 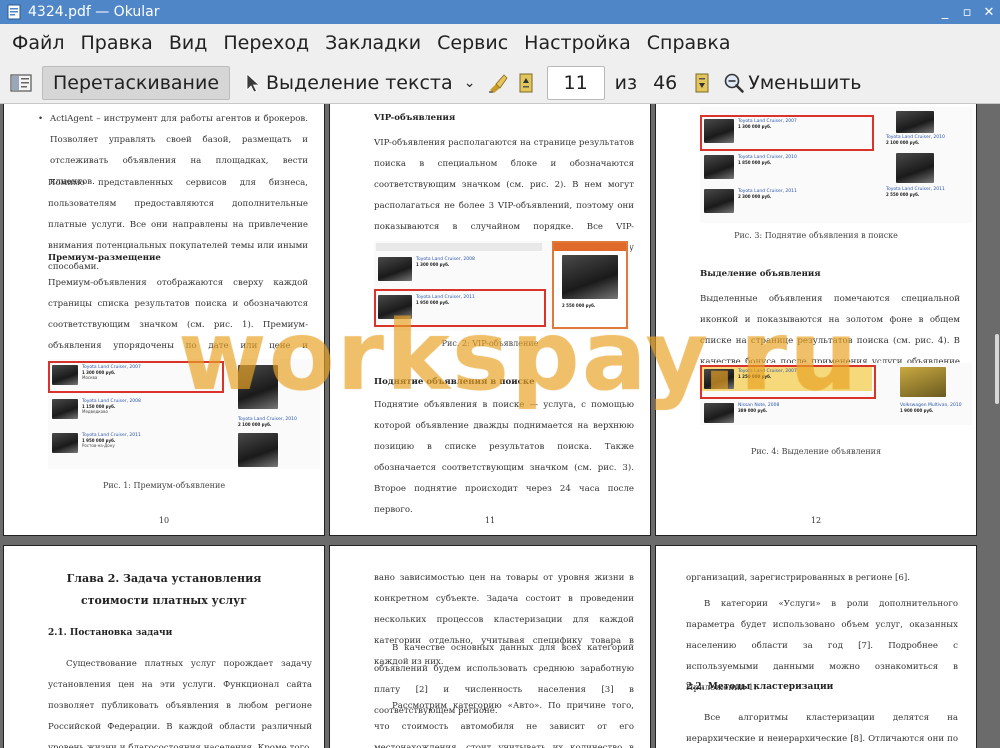 What do you see at coordinates (348, 83) in the screenshot?
I see `text-select-tool-button: Выделение текста` at bounding box center [348, 83].